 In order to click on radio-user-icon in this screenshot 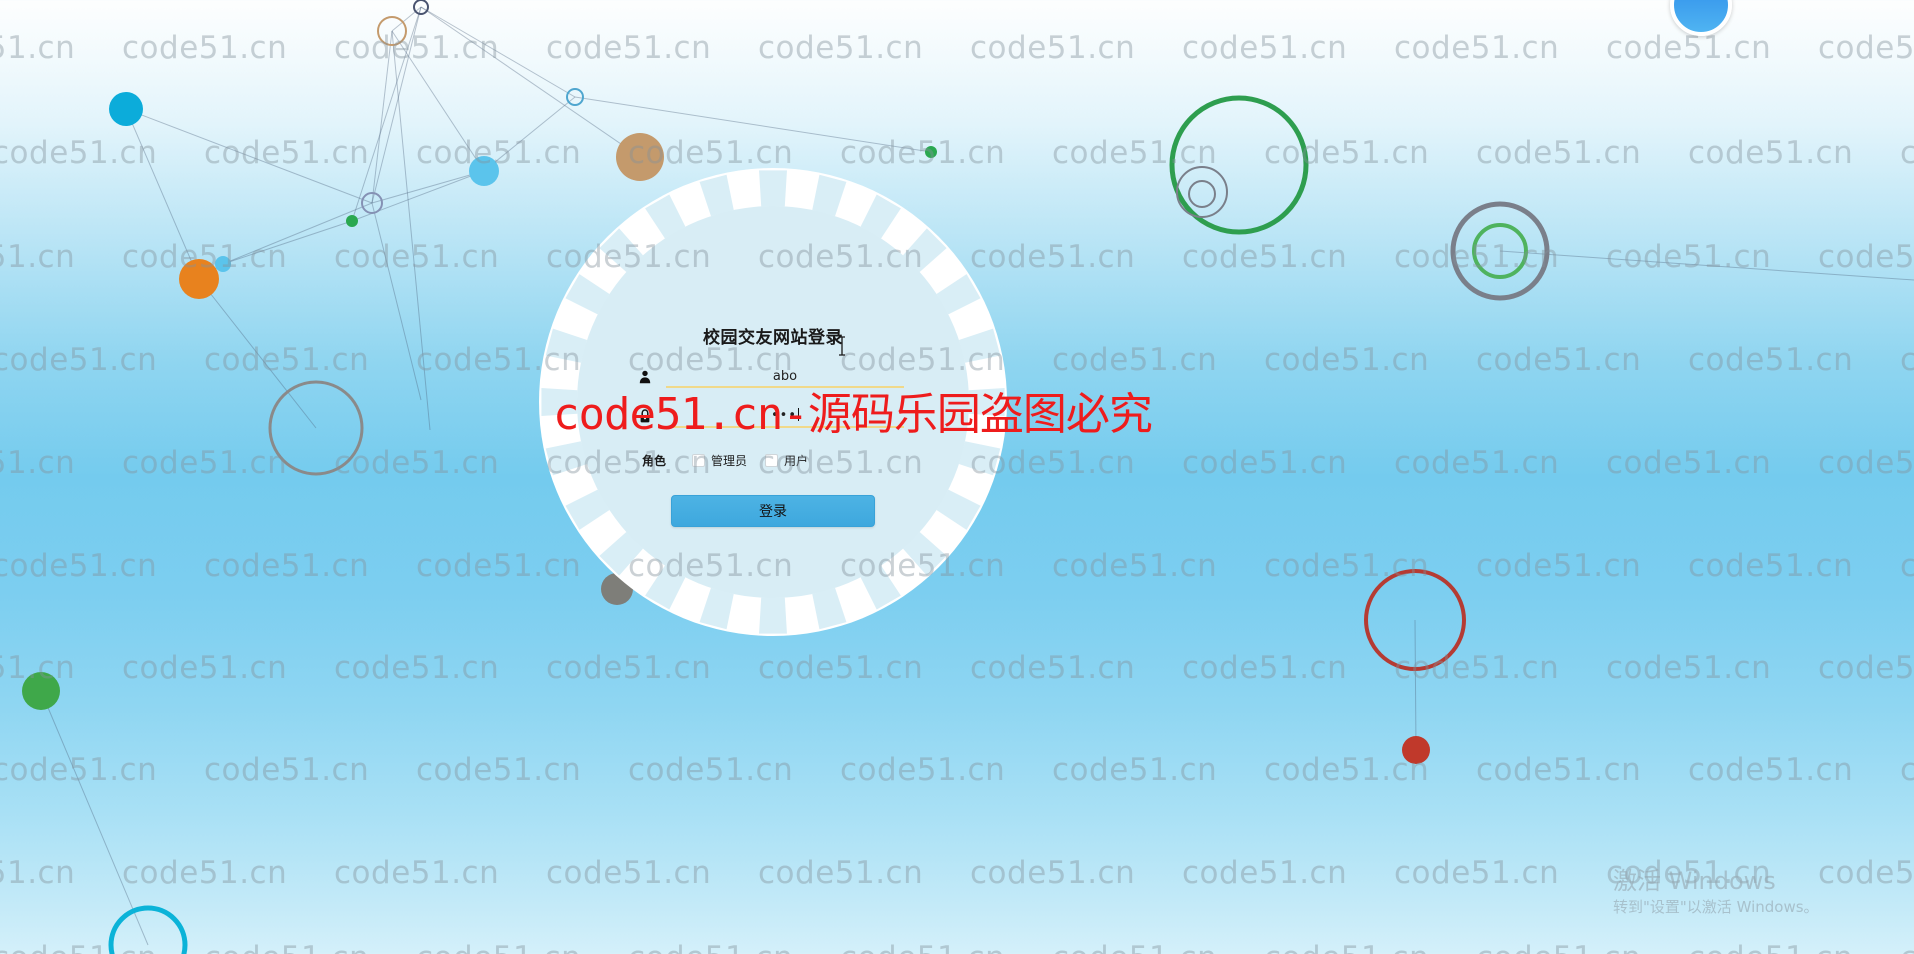, I will do `click(772, 460)`.